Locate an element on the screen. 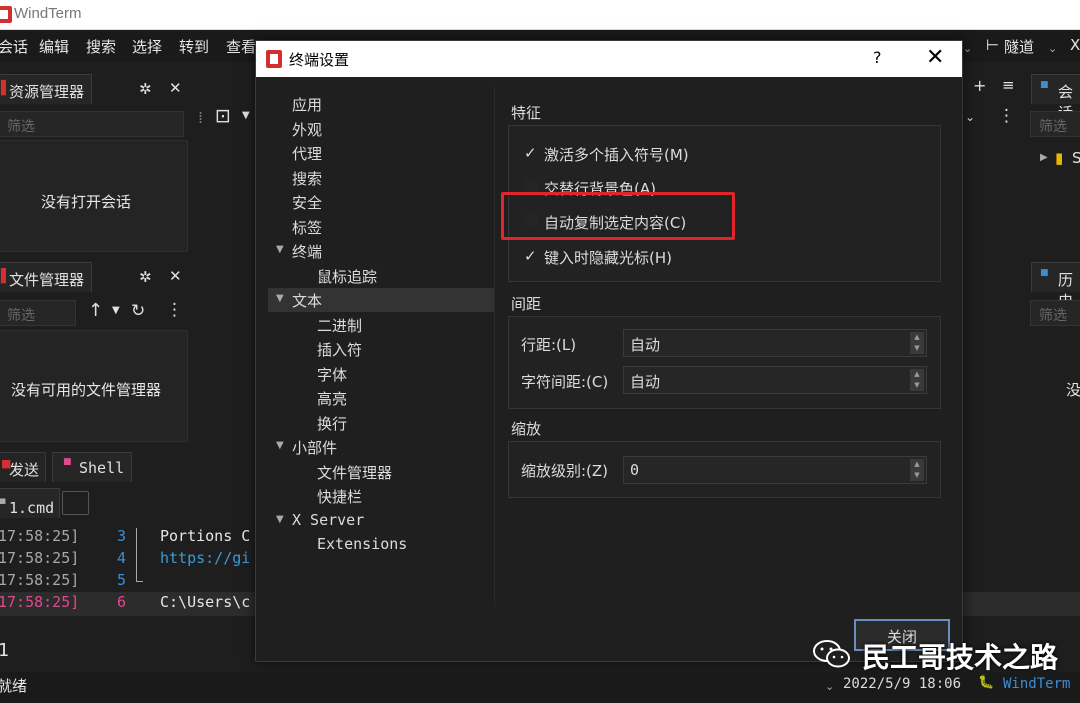 The width and height of the screenshot is (1080, 703). shell-icon: ■ is located at coordinates (67, 462).